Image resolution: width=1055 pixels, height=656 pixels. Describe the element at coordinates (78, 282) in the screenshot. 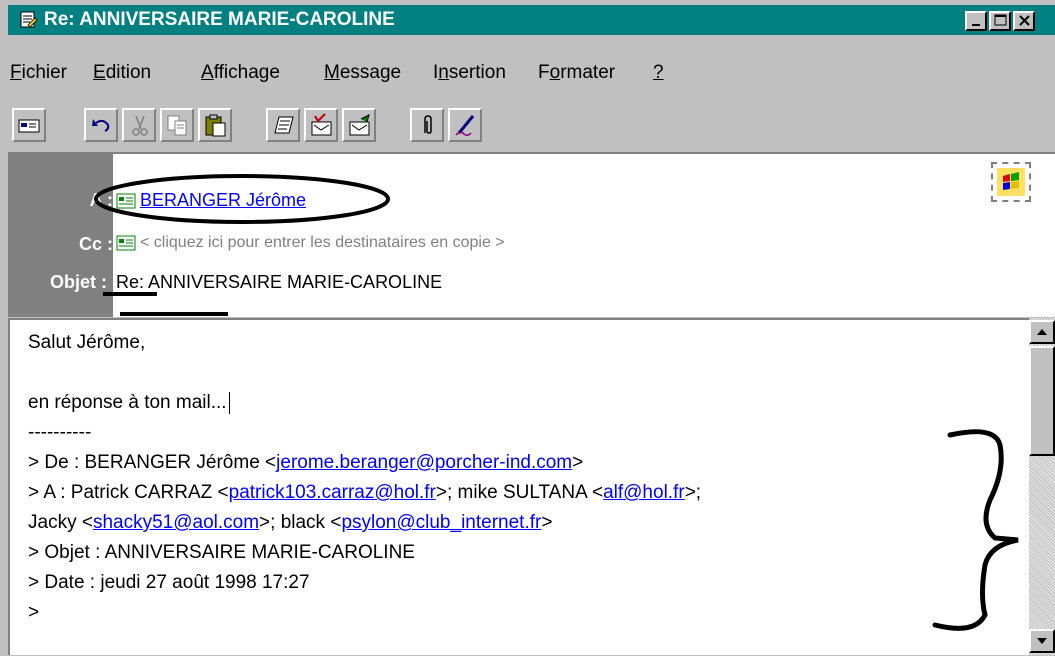

I see `subject-label: Objet :` at that location.